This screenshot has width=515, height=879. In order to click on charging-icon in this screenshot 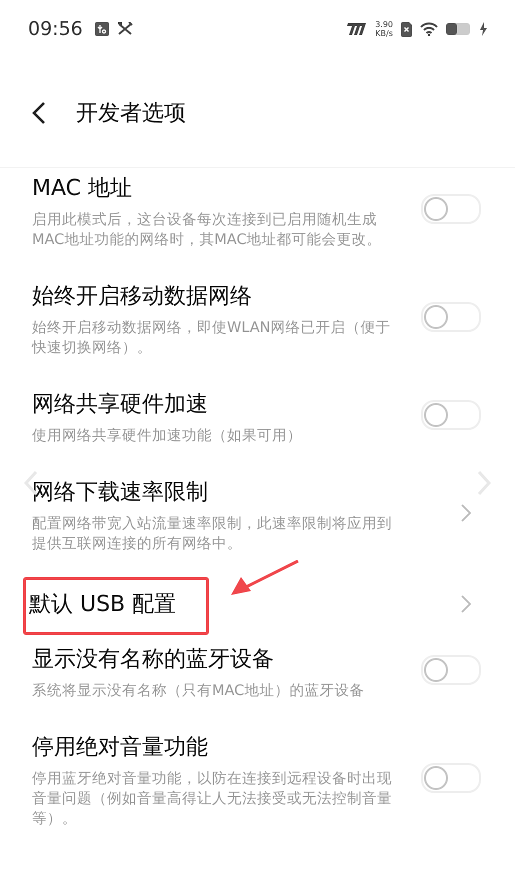, I will do `click(483, 29)`.